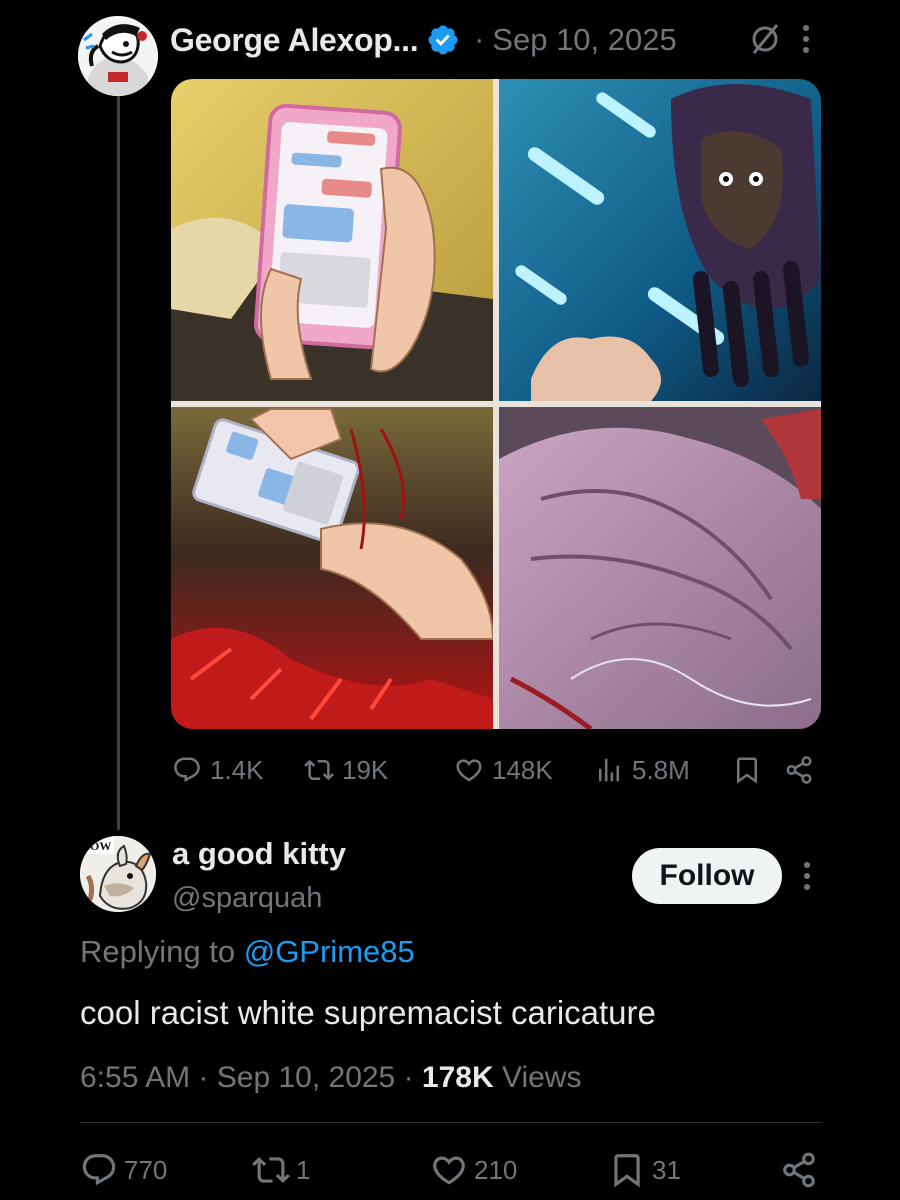  Describe the element at coordinates (541, 1077) in the screenshot. I see `reply-views-label: Views` at that location.